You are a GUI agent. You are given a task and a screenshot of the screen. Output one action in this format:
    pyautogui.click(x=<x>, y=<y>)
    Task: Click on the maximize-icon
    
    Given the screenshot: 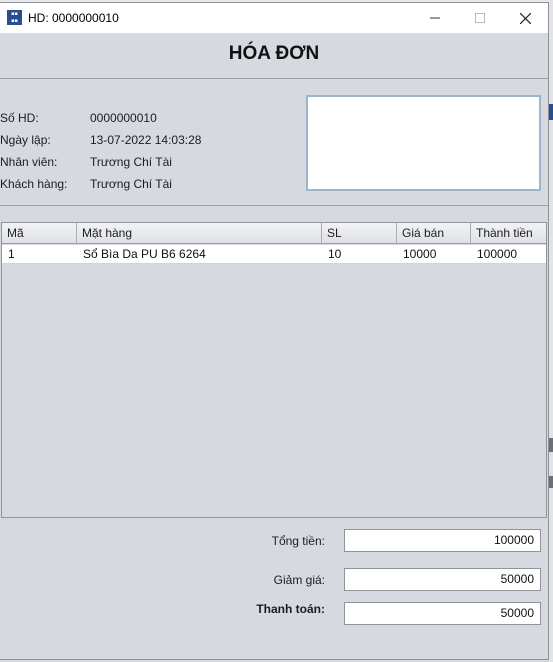 What is the action you would take?
    pyautogui.click(x=480, y=18)
    